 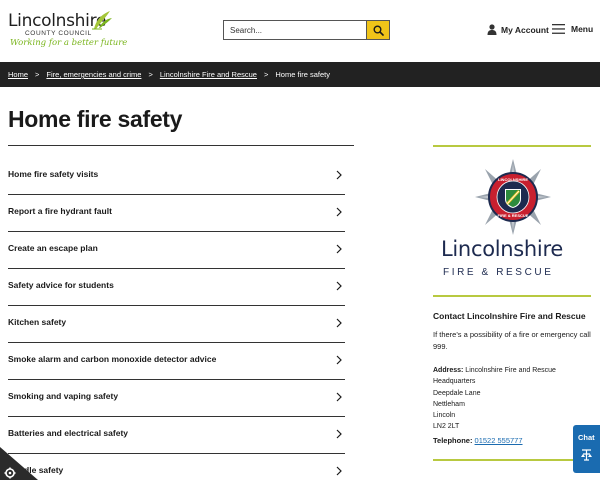 What do you see at coordinates (53, 174) in the screenshot?
I see `list-item-label: Home fire safety visits` at bounding box center [53, 174].